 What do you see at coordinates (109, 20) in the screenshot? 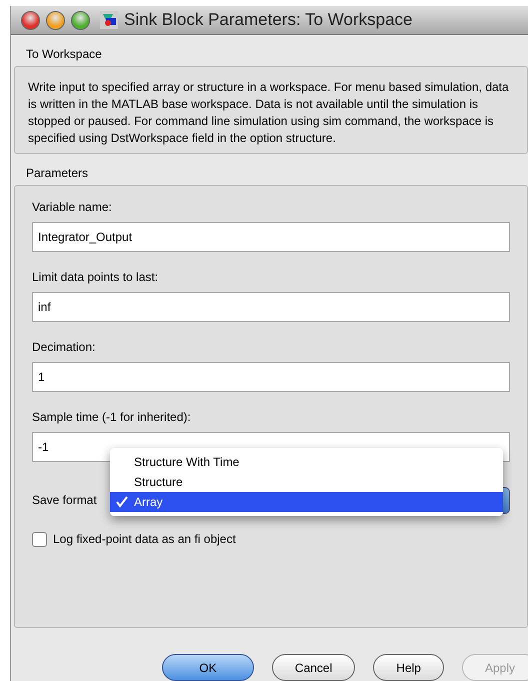
I see `block-icon` at bounding box center [109, 20].